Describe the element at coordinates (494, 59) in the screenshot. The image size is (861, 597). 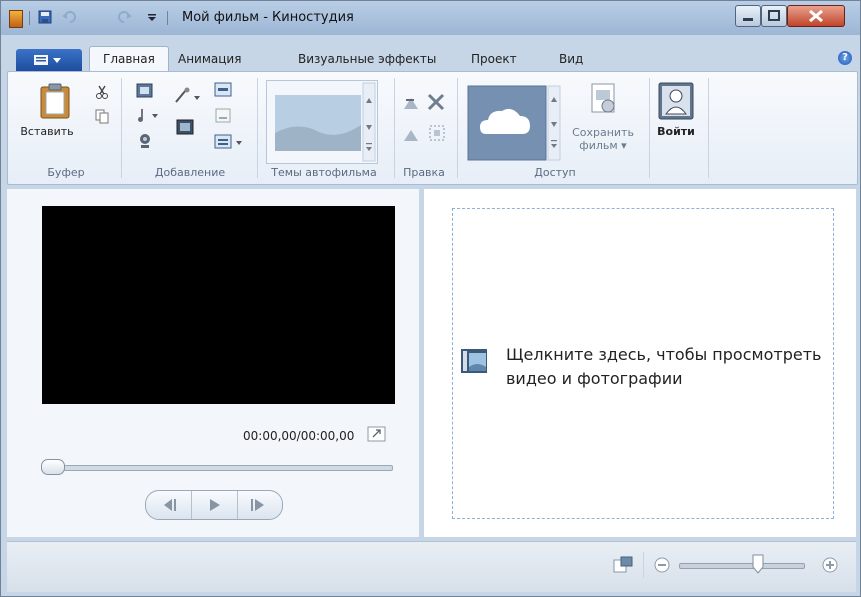
I see `tab-project: Проект` at that location.